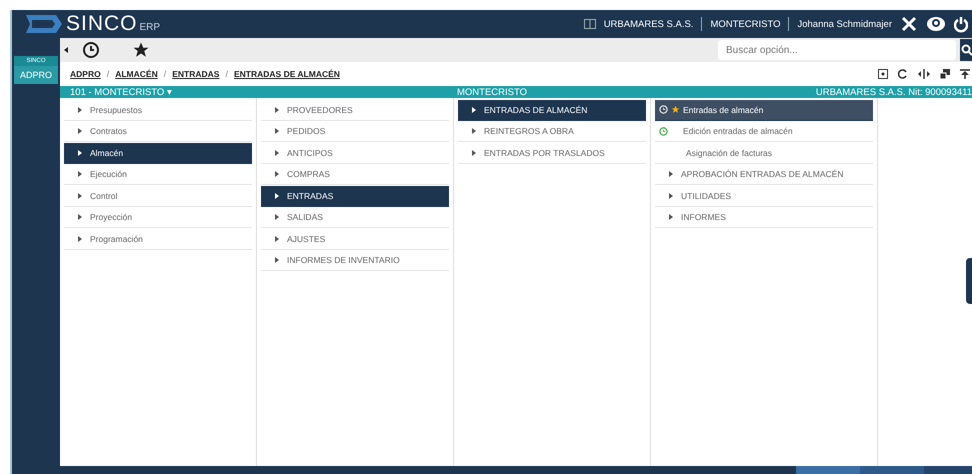 The width and height of the screenshot is (972, 474). I want to click on menu-item: INFORMES DE INVENTARIO, so click(355, 260).